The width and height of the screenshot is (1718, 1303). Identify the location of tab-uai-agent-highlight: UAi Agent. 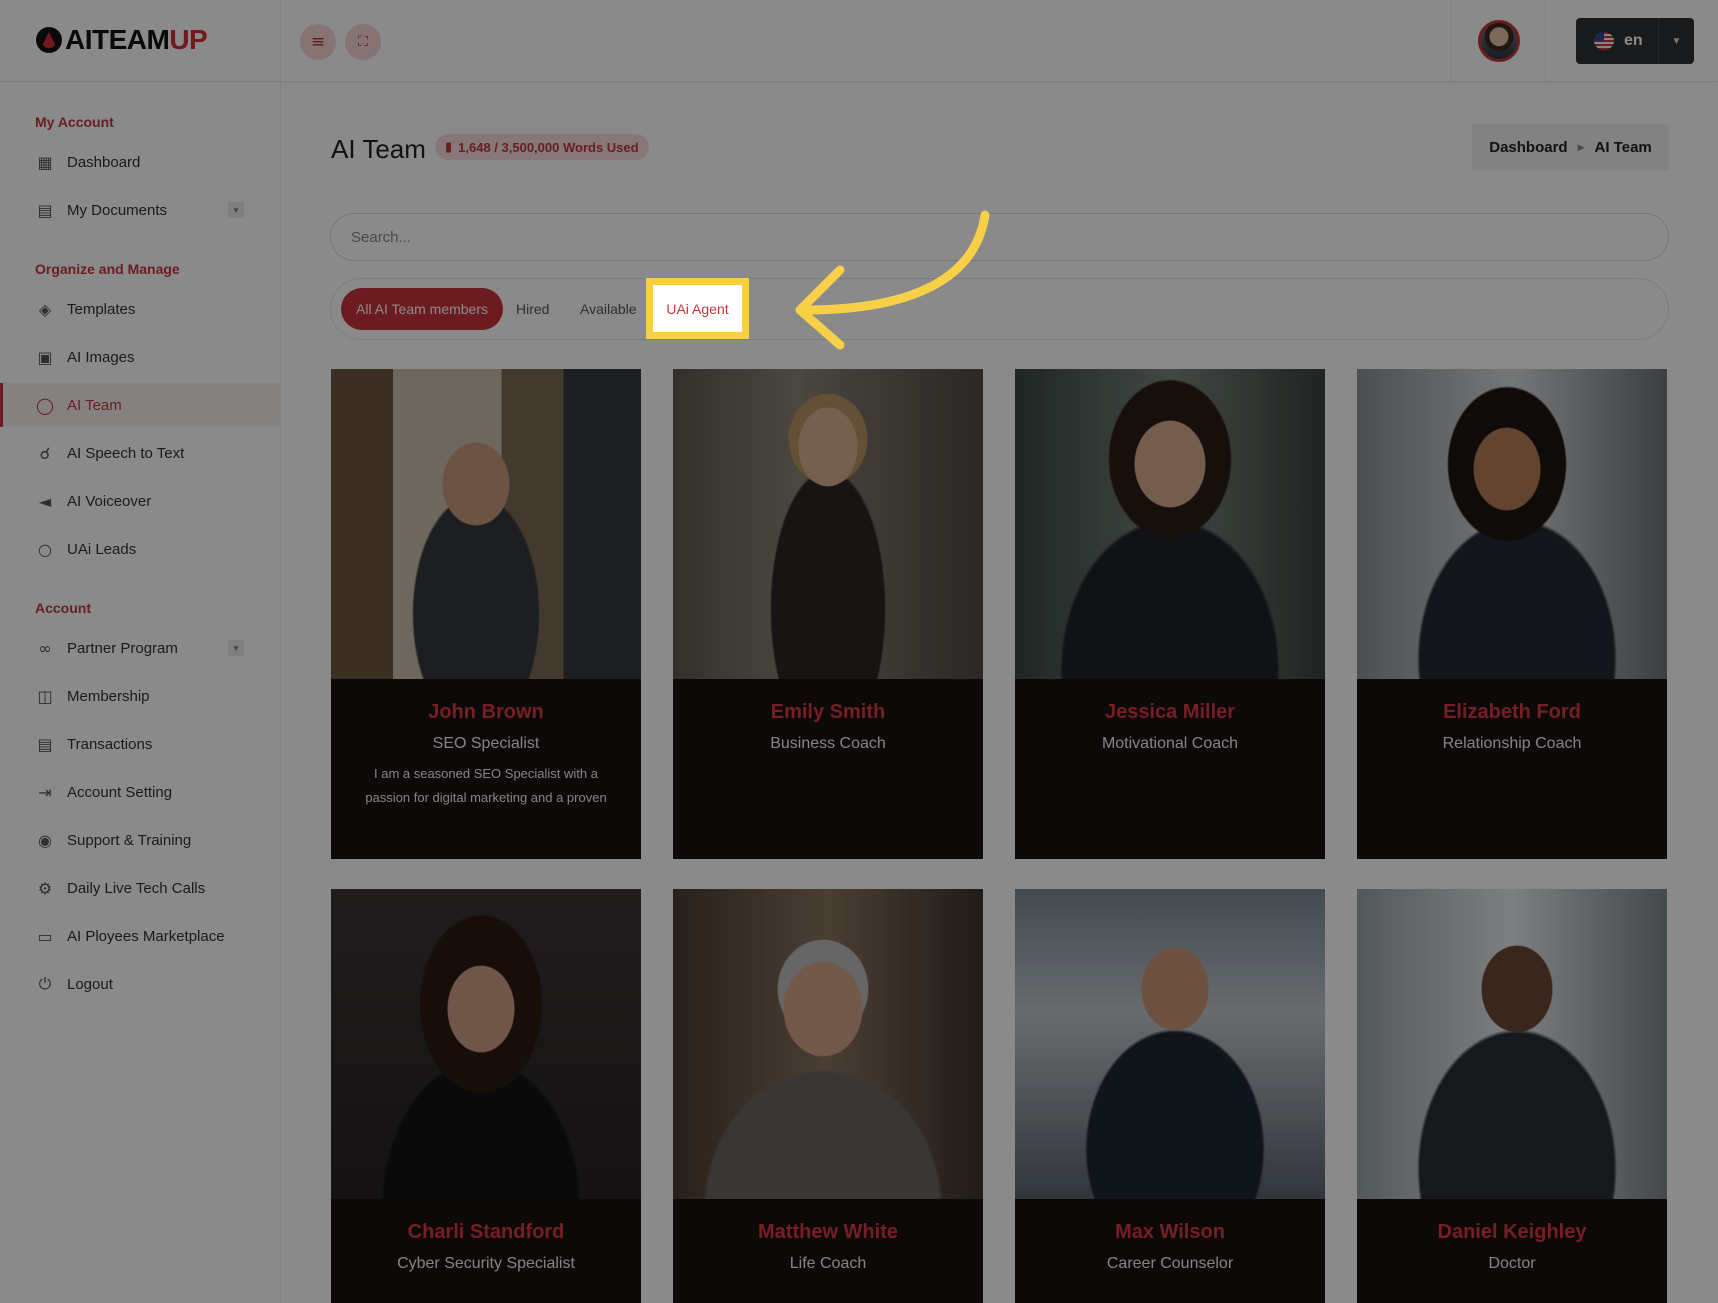
(697, 308).